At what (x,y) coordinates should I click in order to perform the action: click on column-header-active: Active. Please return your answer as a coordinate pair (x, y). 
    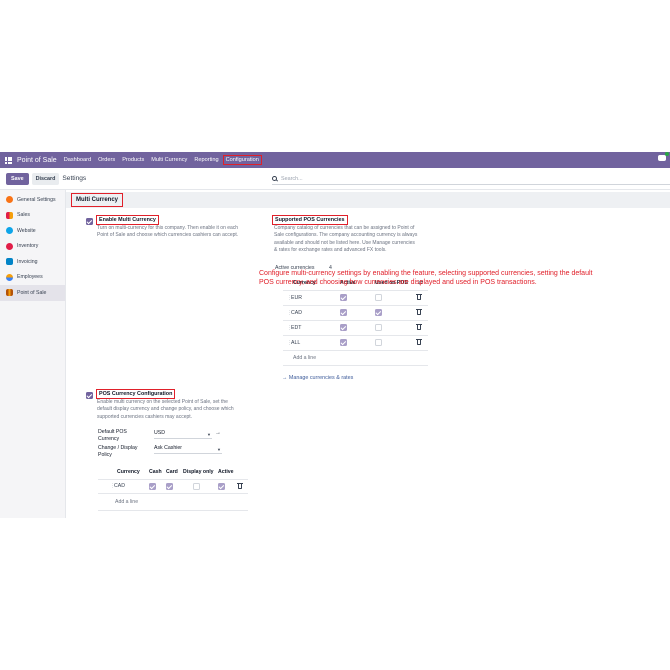
    Looking at the image, I should click on (226, 472).